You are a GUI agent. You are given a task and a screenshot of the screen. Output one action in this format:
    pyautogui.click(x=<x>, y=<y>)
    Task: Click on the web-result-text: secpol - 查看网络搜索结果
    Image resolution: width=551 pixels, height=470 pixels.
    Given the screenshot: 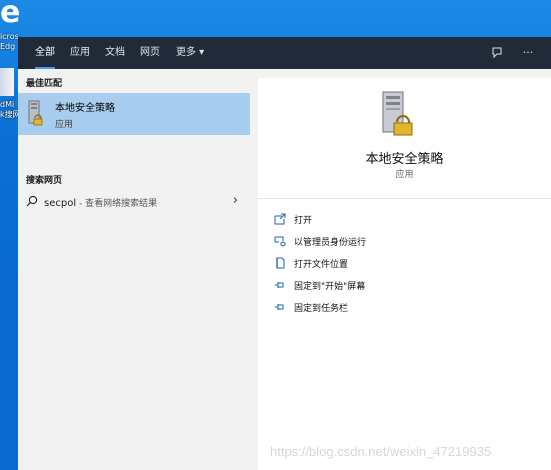 What is the action you would take?
    pyautogui.click(x=100, y=202)
    